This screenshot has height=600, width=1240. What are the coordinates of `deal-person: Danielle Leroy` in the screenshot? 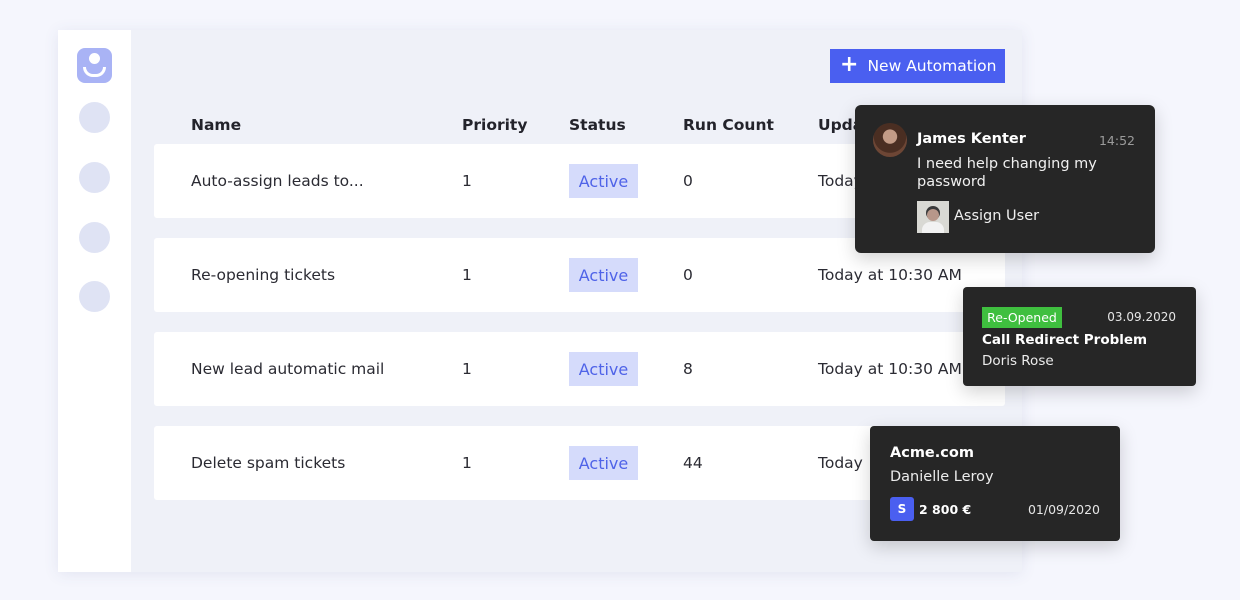 It's located at (942, 477).